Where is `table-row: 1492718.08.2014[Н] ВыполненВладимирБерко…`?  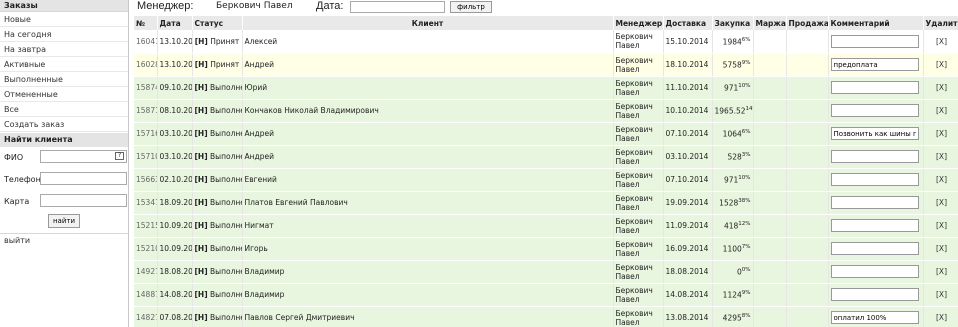 table-row: 1492718.08.2014[Н] ВыполненВладимирБерко… is located at coordinates (546, 272).